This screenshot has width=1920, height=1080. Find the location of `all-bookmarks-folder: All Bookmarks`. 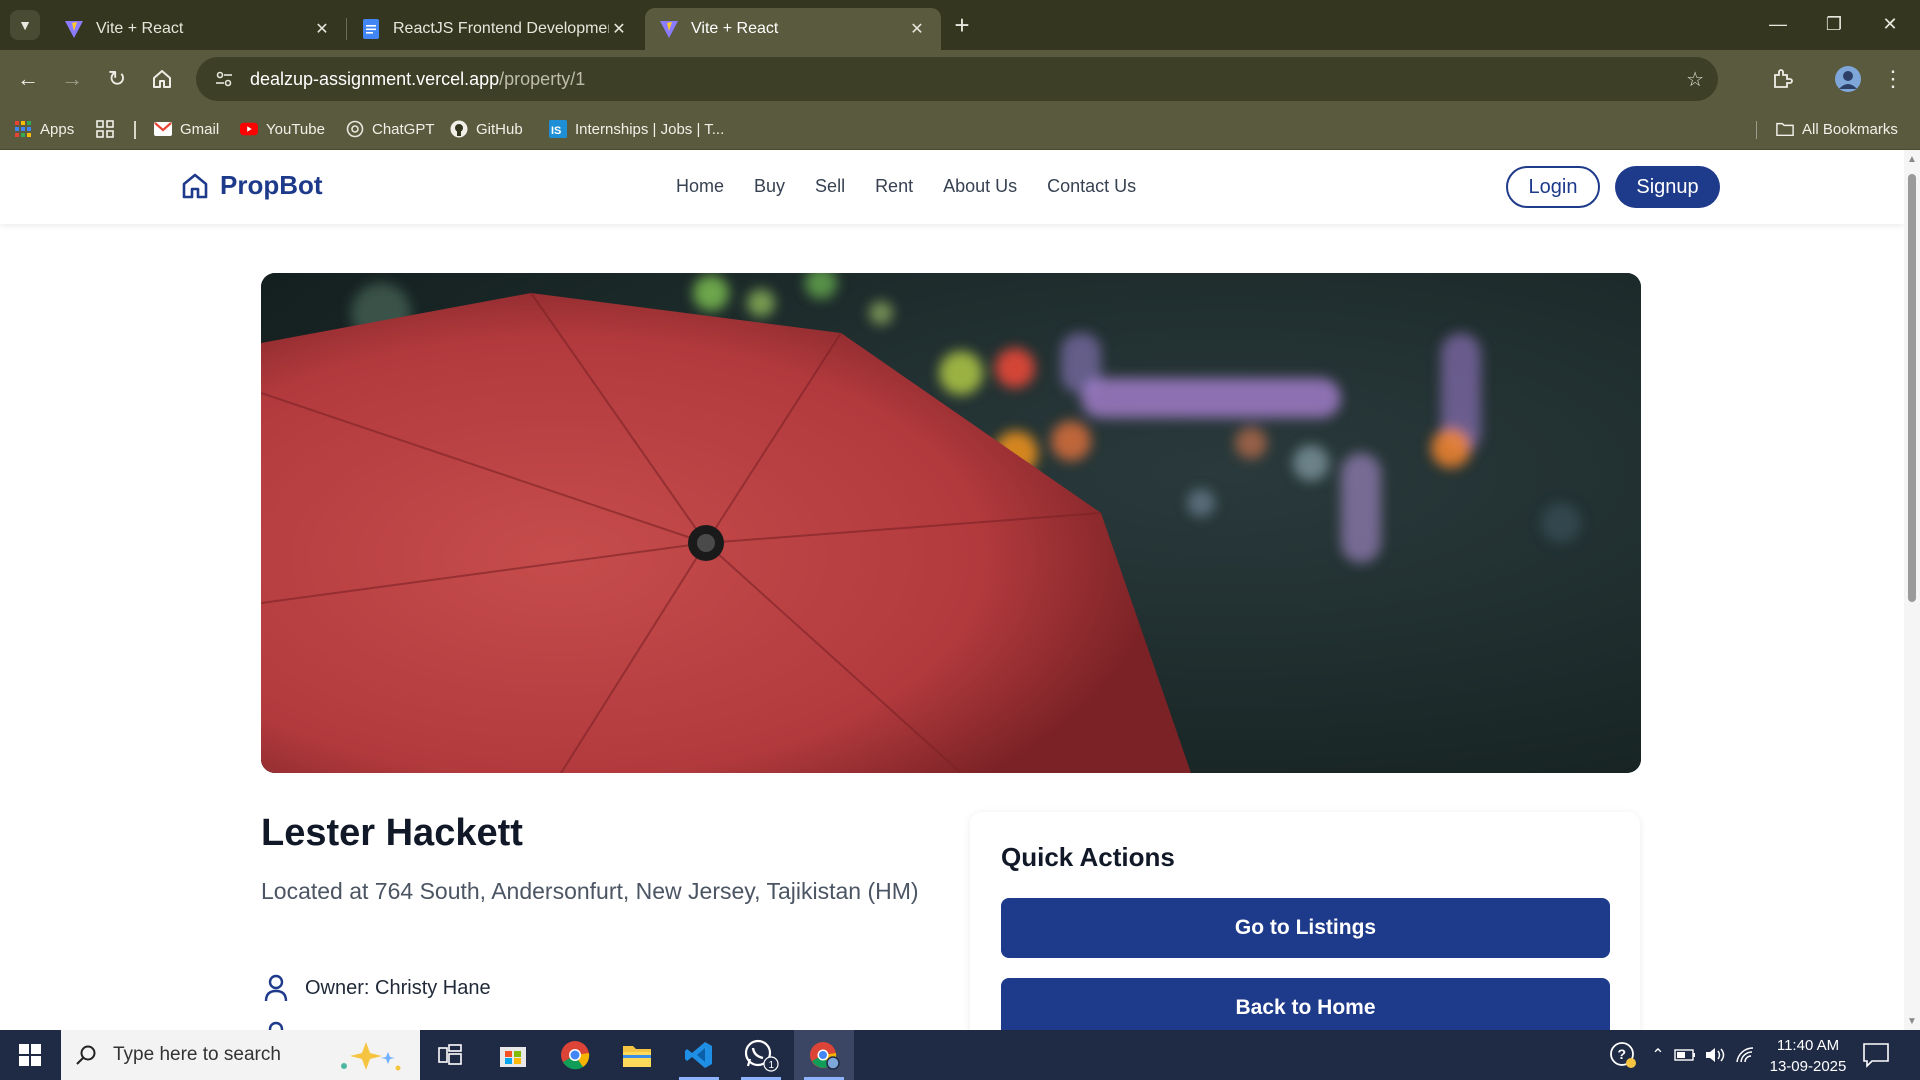

all-bookmarks-folder: All Bookmarks is located at coordinates (1837, 129).